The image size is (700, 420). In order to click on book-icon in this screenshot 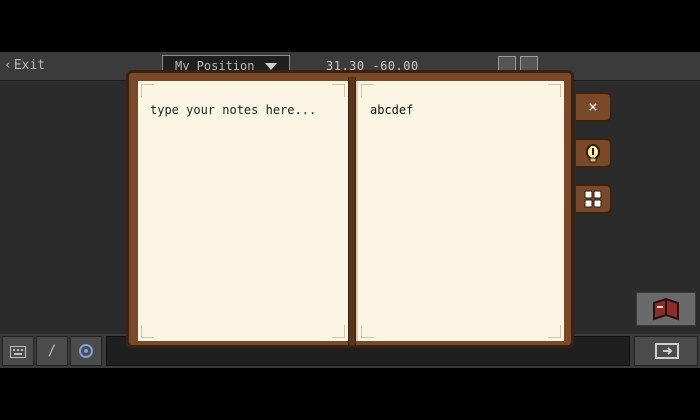, I will do `click(666, 309)`.